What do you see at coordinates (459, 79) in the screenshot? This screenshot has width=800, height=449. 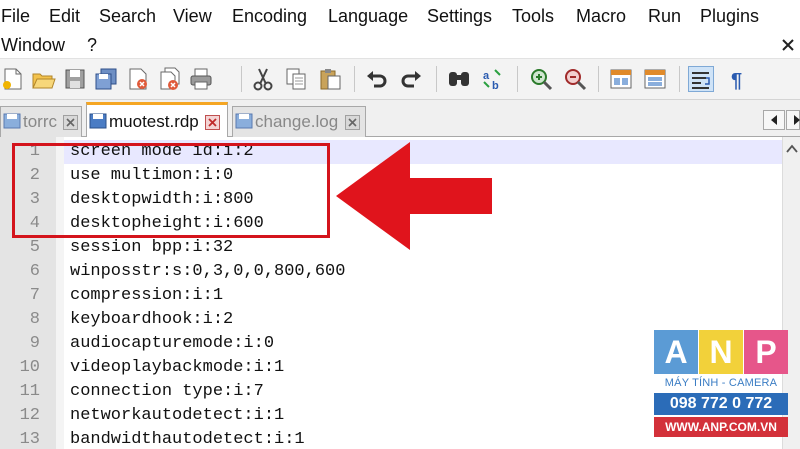 I see `find-icon` at bounding box center [459, 79].